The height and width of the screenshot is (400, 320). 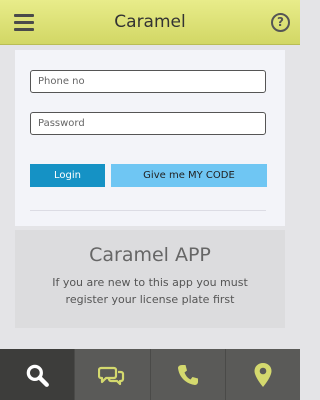 I want to click on chat-icon, so click(x=111, y=375).